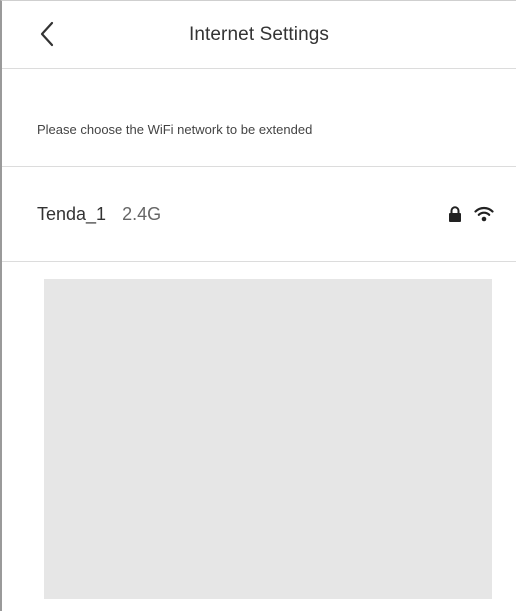  Describe the element at coordinates (142, 213) in the screenshot. I see `network-band: 2.4G` at that location.